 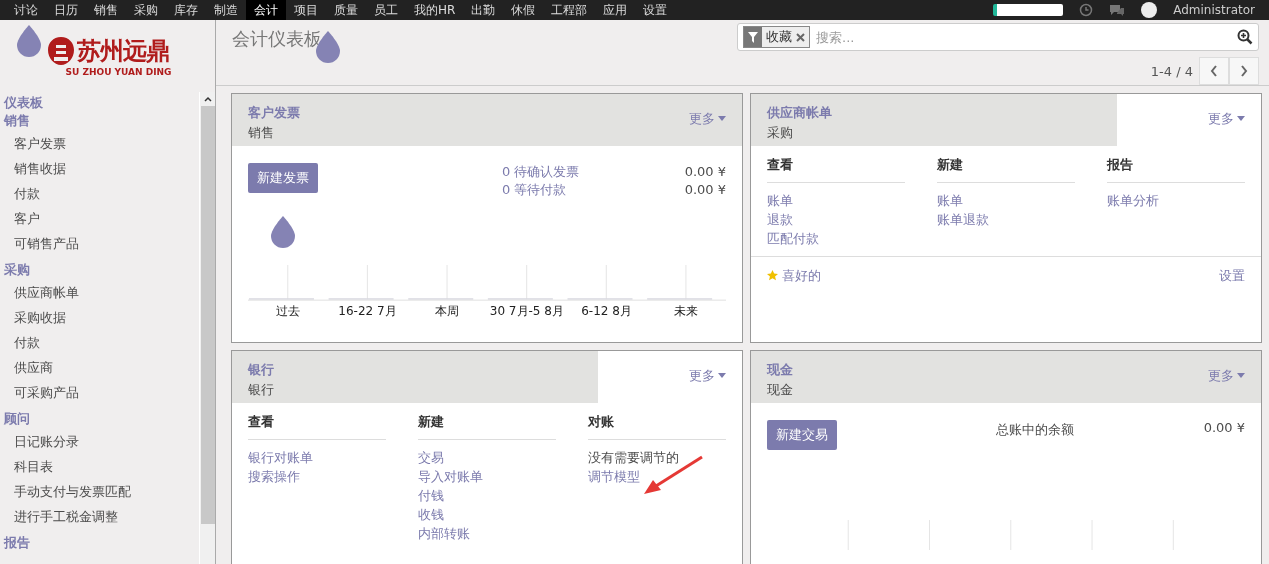 I want to click on action-link: 账单退款, so click(x=1006, y=219).